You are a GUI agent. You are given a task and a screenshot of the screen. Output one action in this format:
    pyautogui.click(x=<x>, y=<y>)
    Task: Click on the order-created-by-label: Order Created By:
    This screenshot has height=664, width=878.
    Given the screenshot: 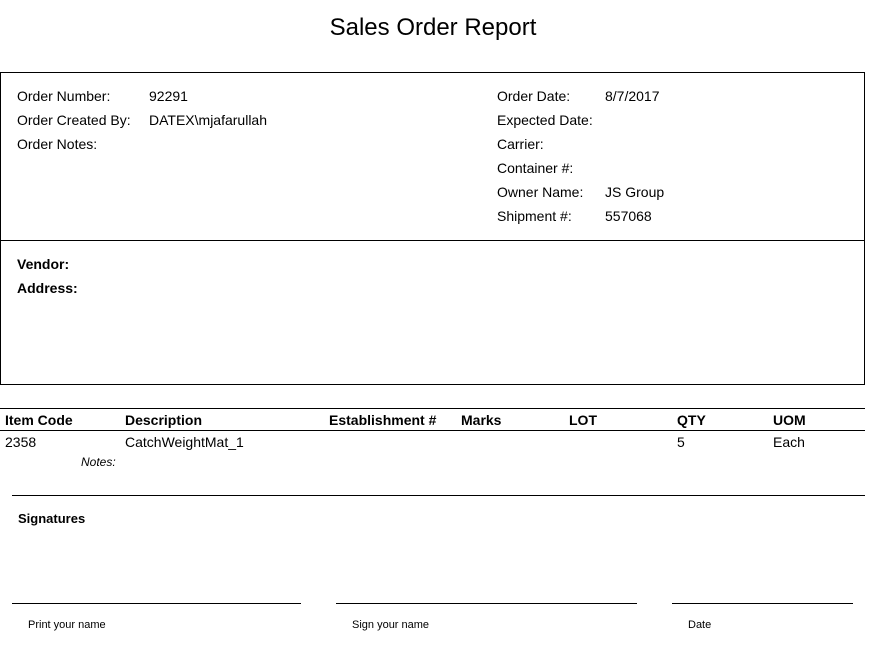 What is the action you would take?
    pyautogui.click(x=74, y=120)
    